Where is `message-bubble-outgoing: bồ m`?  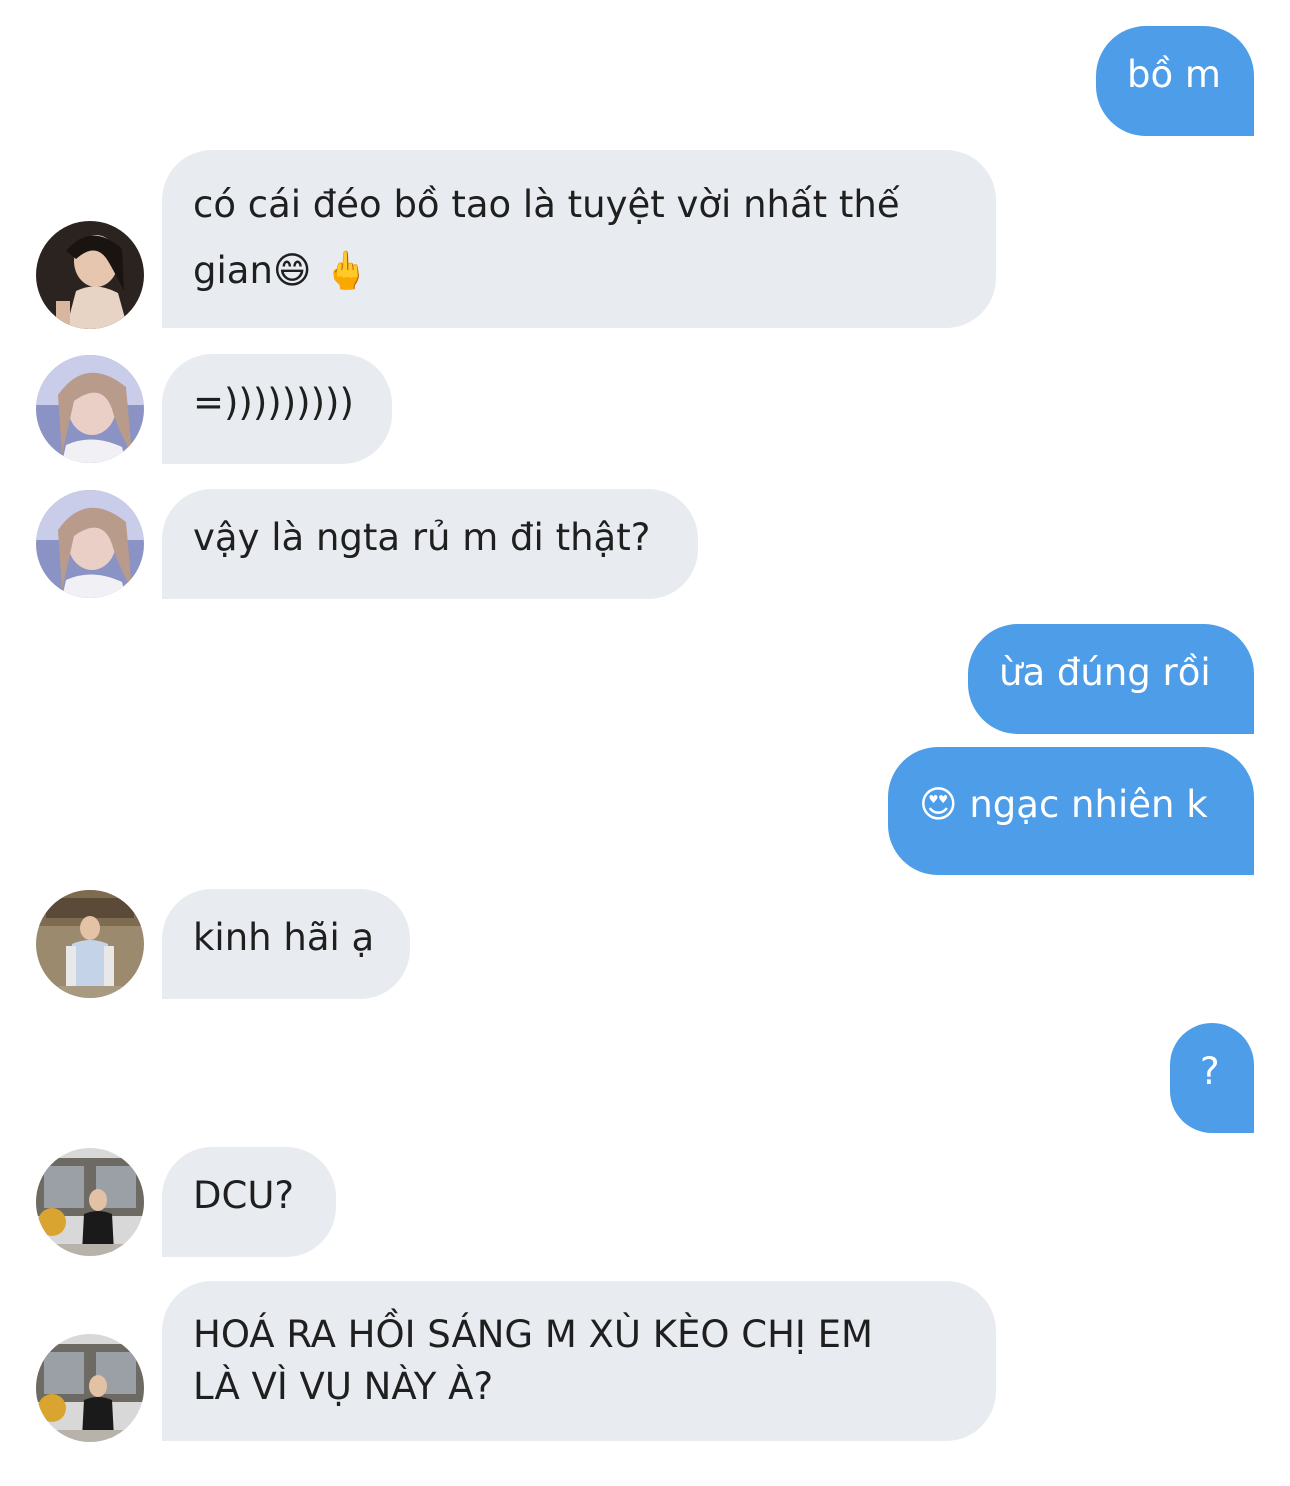 message-bubble-outgoing: bồ m is located at coordinates (1175, 81).